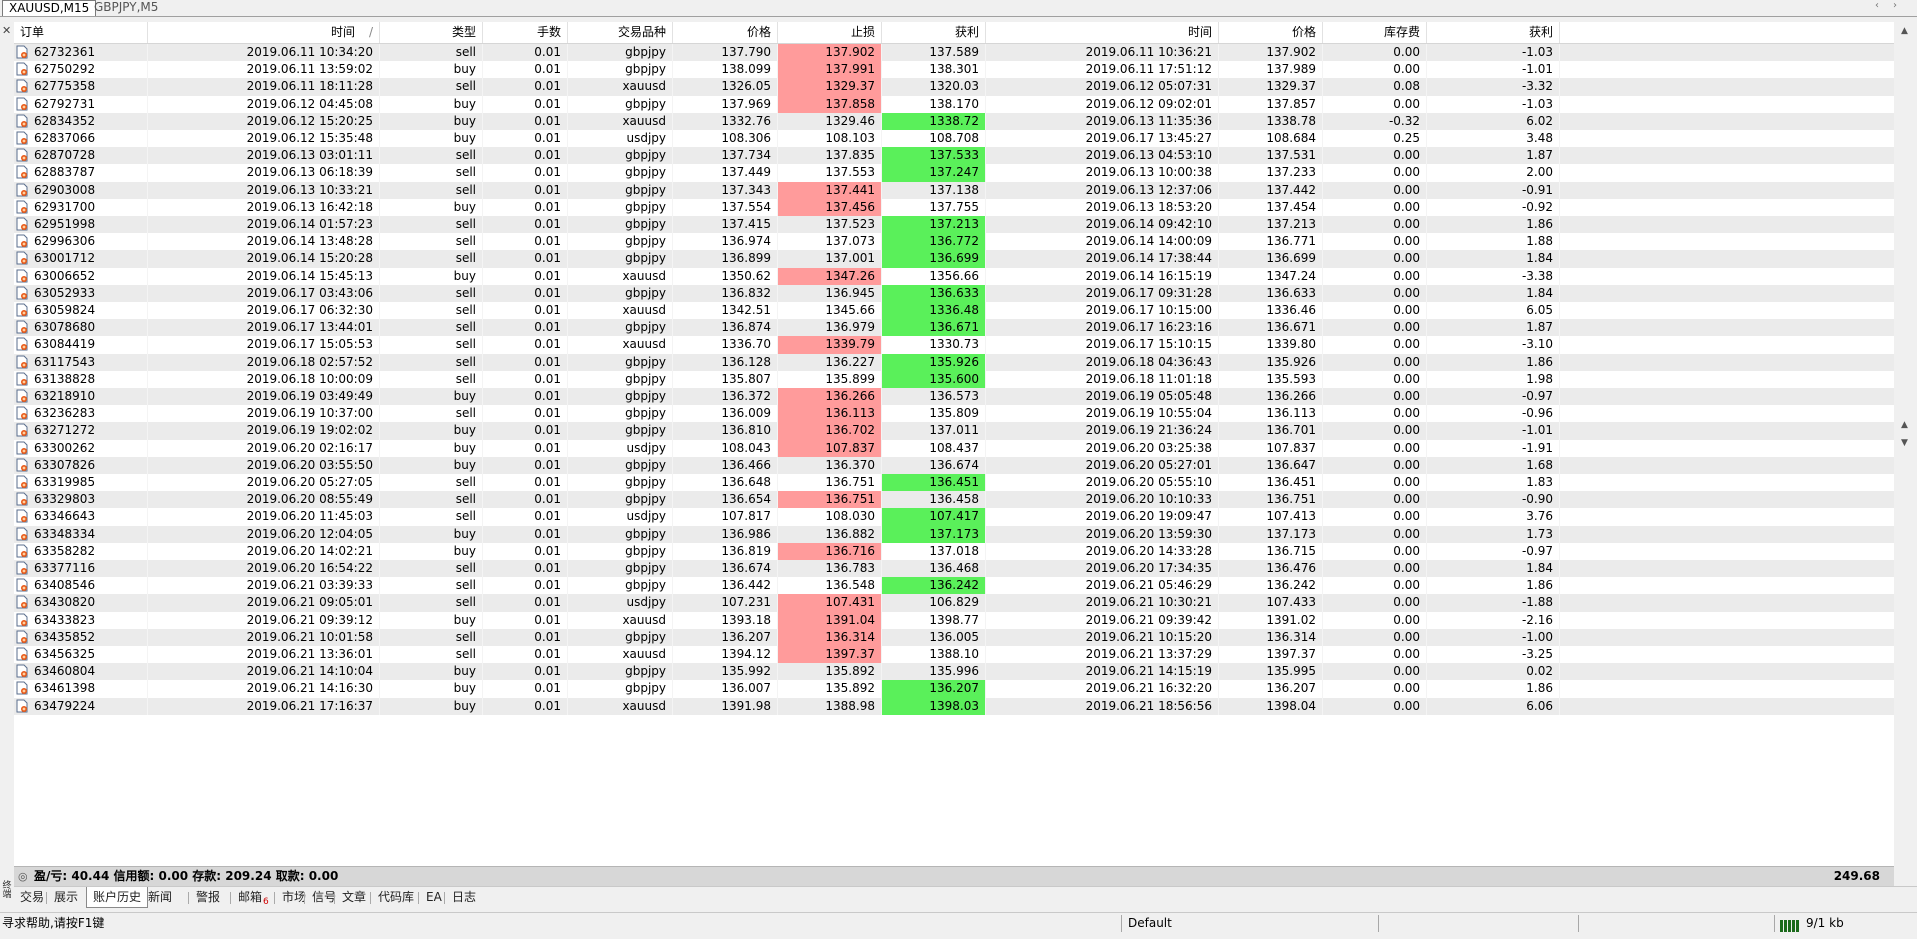  I want to click on cell-profit: 3.76, so click(1493, 517).